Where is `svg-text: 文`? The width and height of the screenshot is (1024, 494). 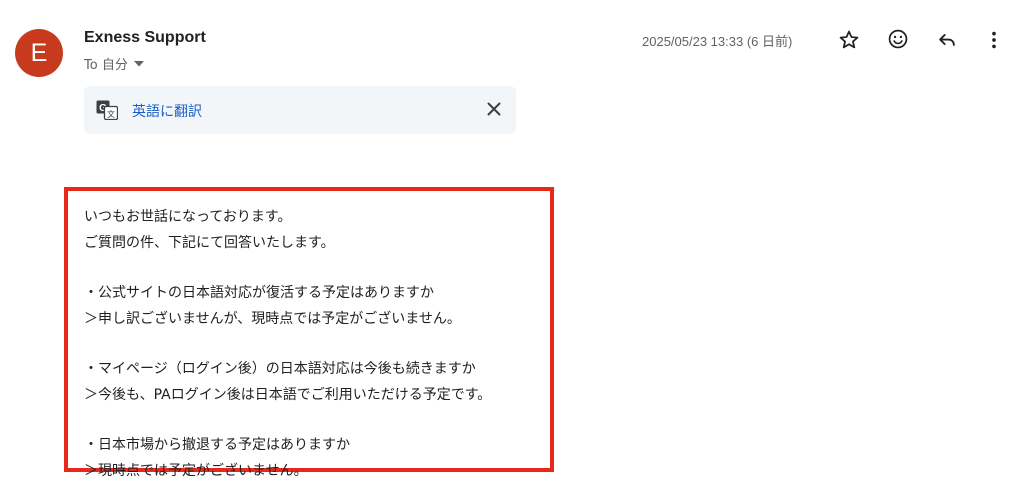 svg-text: 文 is located at coordinates (111, 114).